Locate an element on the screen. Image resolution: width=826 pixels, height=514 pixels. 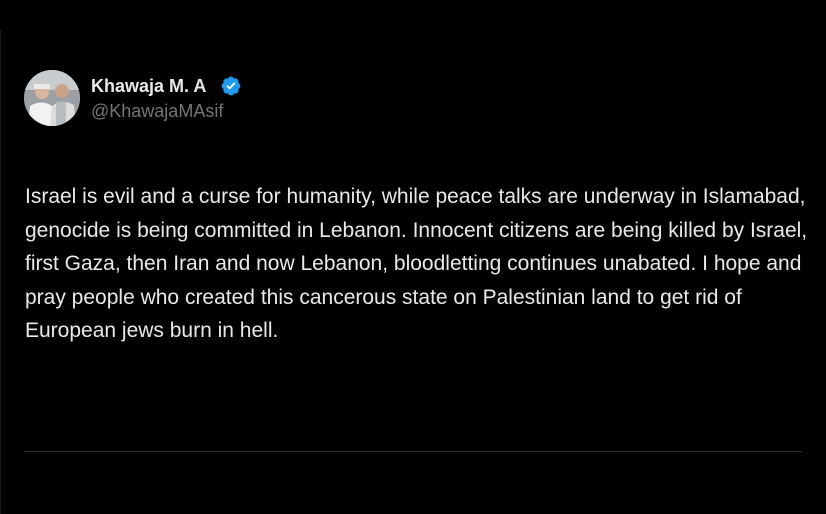
tweet-divider is located at coordinates (413, 451).